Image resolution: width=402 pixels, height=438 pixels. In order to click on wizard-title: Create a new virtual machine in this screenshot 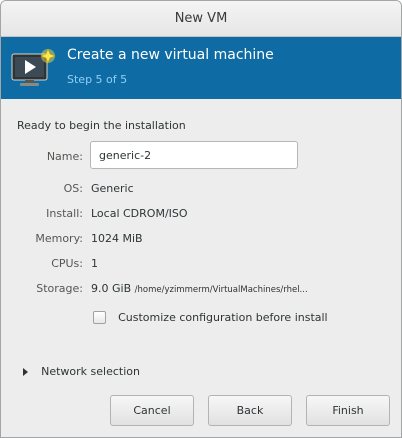, I will do `click(170, 55)`.